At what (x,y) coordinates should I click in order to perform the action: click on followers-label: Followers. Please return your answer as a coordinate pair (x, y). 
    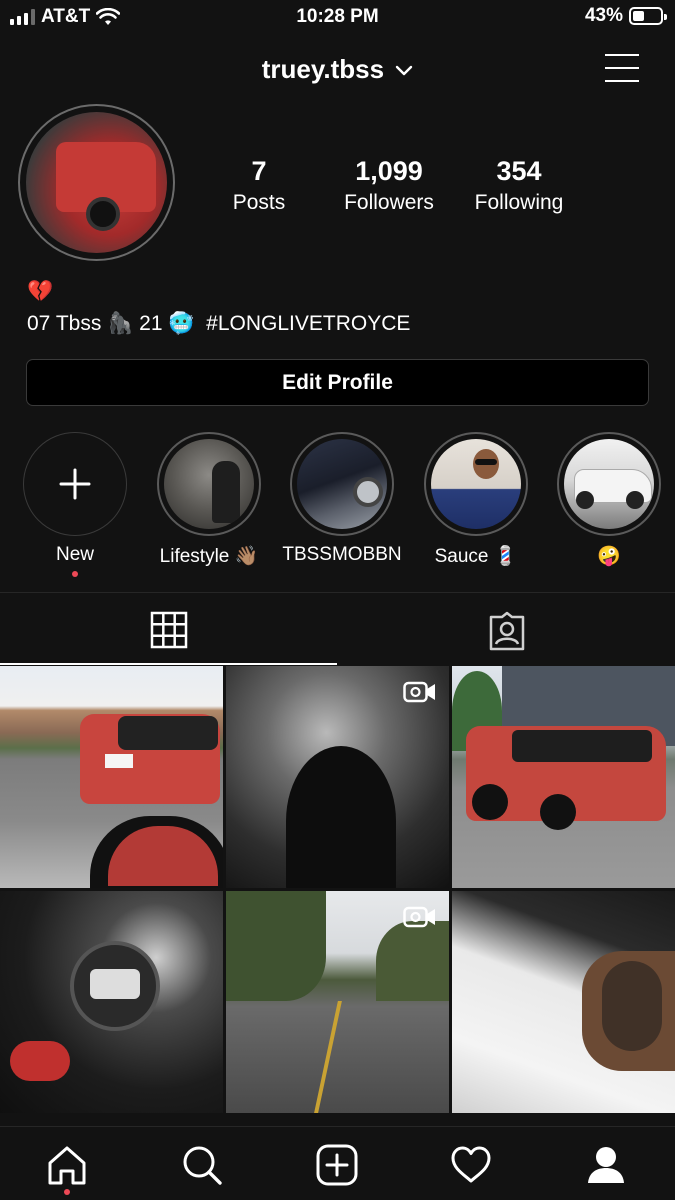
    Looking at the image, I should click on (389, 202).